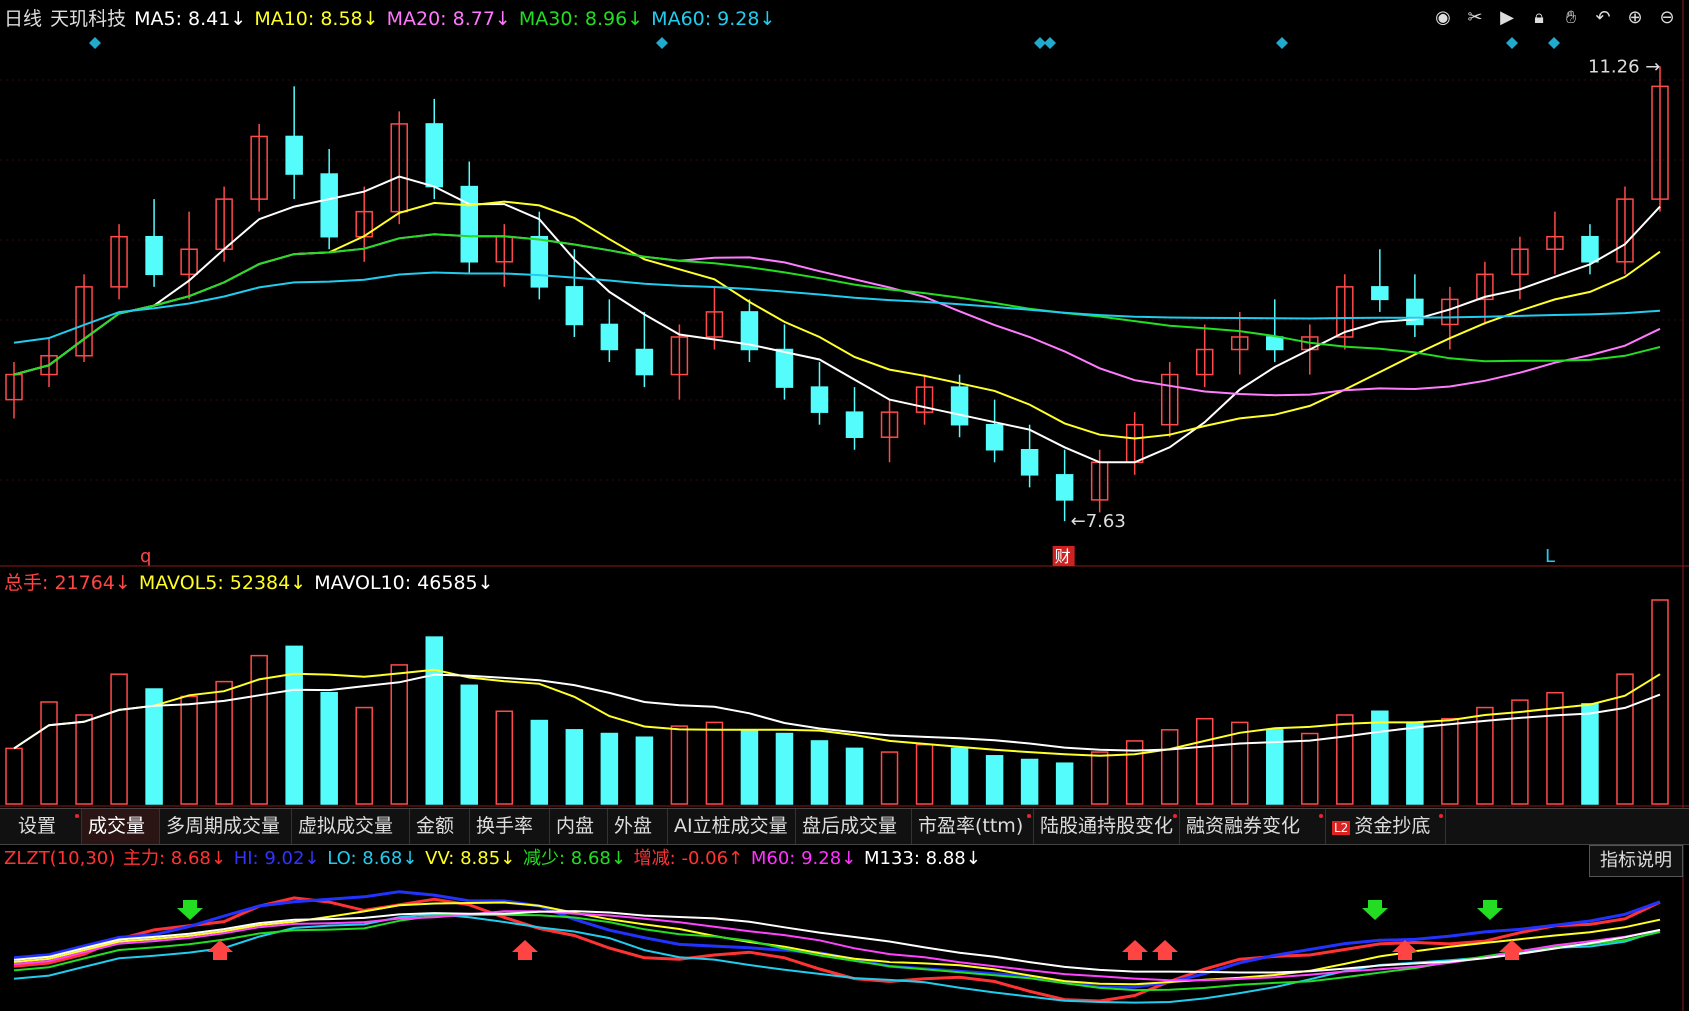 This screenshot has height=1011, width=1689. I want to click on tab-settings: 设置, so click(47, 826).